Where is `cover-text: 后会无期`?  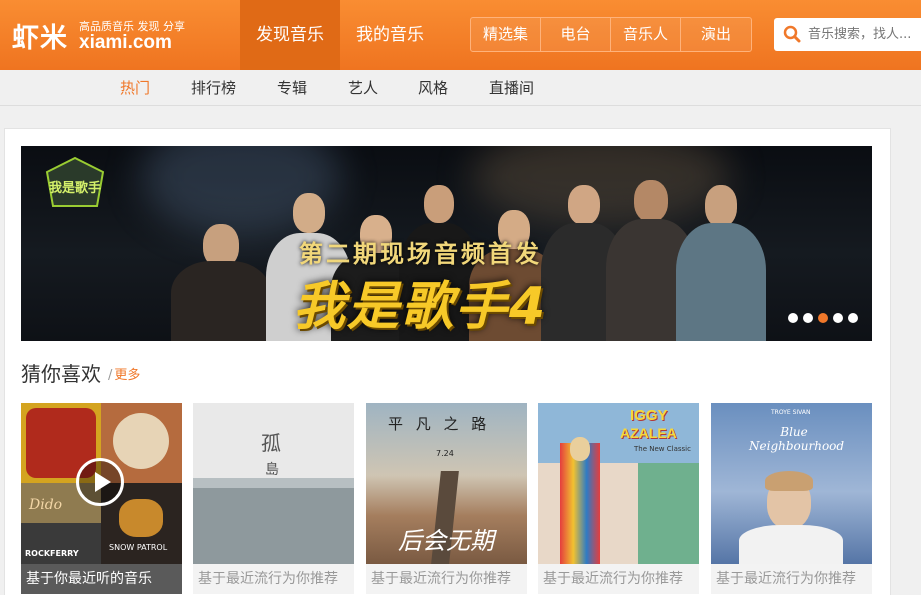 cover-text: 后会无期 is located at coordinates (446, 541).